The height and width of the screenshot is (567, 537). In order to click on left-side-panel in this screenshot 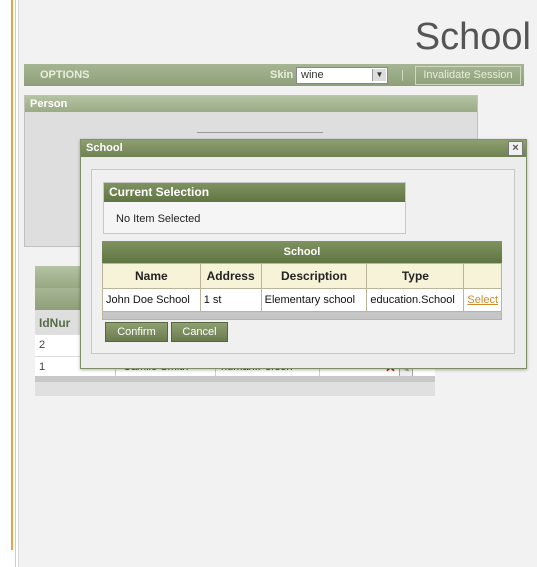, I will do `click(8, 283)`.